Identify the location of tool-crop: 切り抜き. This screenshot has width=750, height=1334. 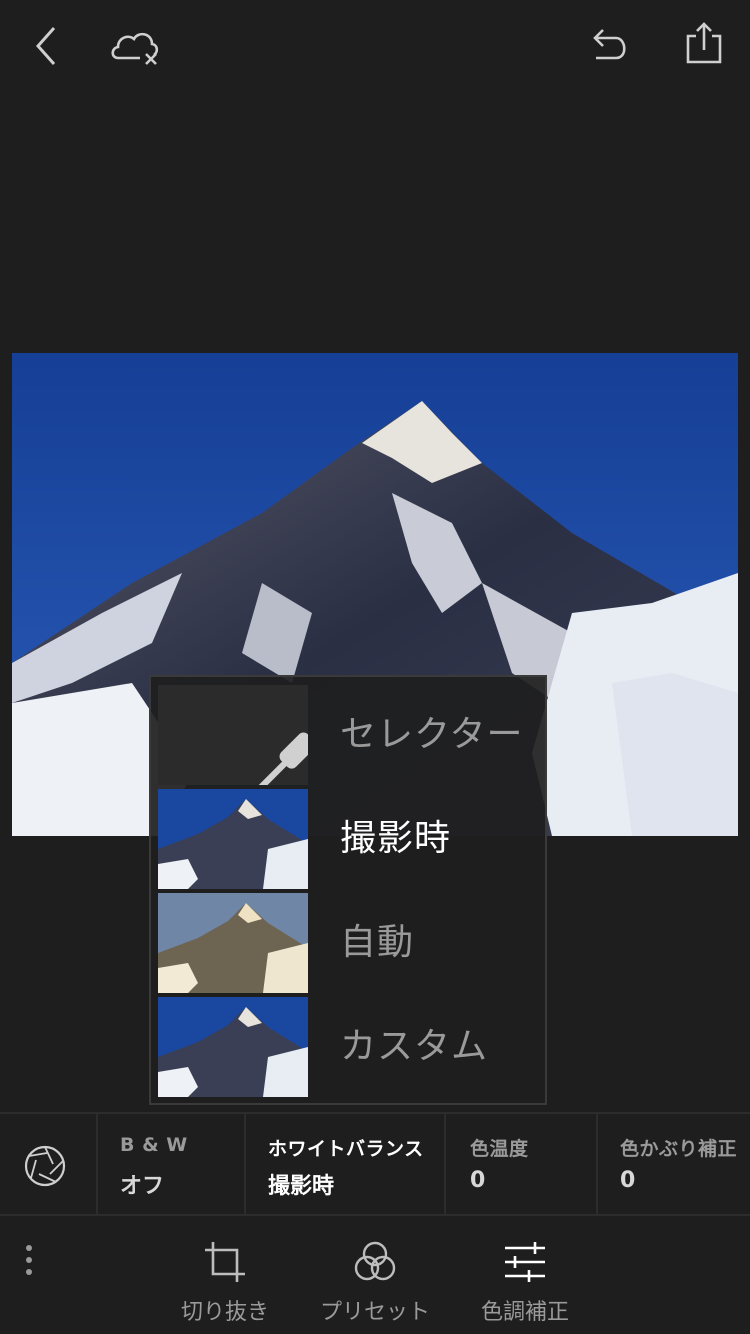
(225, 1275).